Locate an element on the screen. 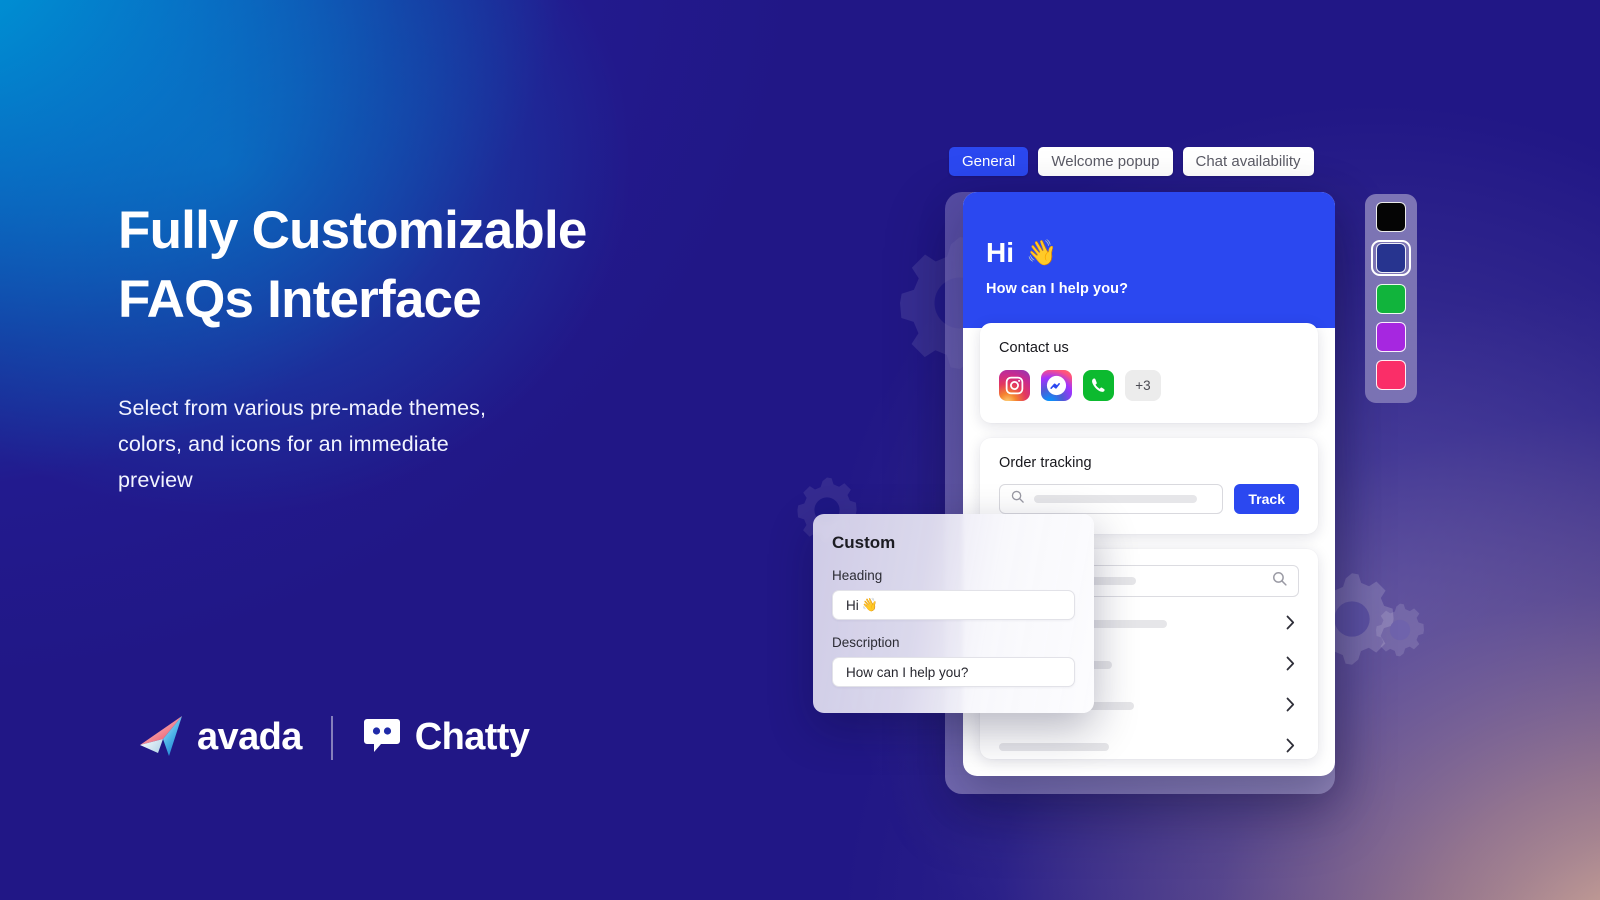  tab-welcome-popup: Welcome popup is located at coordinates (1105, 161).